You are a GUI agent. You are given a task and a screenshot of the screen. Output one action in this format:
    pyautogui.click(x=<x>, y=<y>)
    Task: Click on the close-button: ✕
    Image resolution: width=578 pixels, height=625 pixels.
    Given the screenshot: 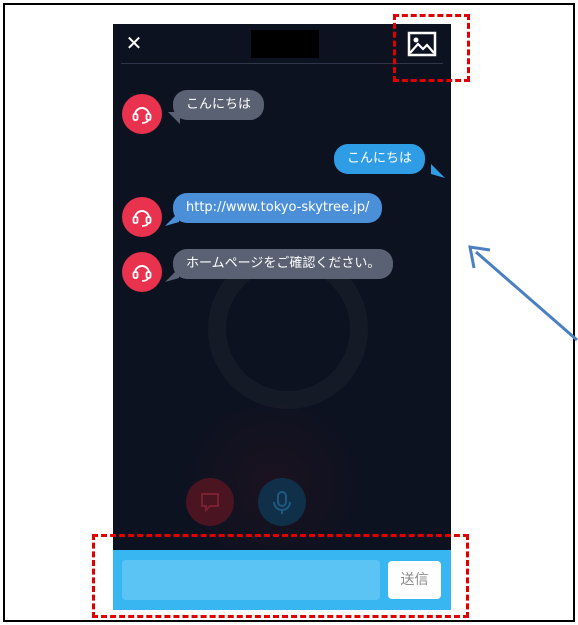 What is the action you would take?
    pyautogui.click(x=134, y=43)
    